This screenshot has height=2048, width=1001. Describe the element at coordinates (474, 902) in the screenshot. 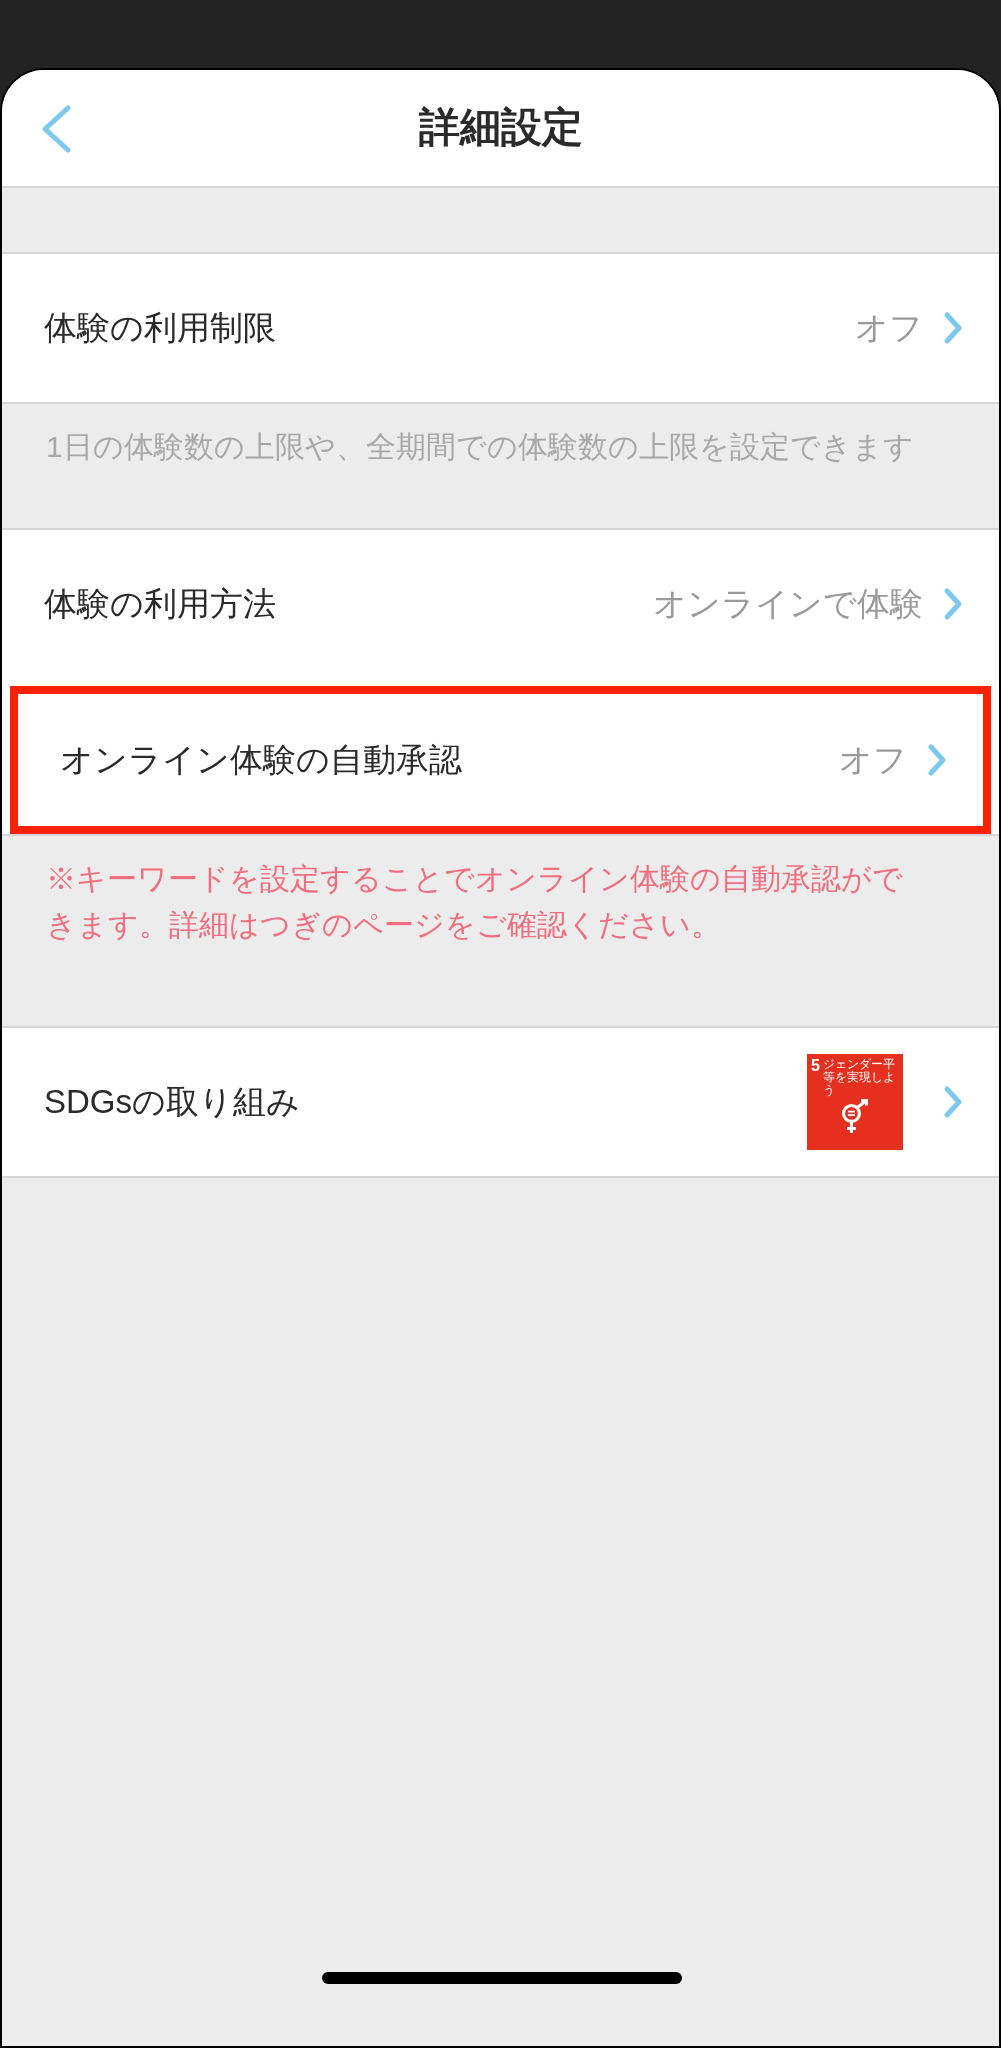

I see `warning-note: ※キーワードを設定することでオンライン体験の自動承認ができます。詳細はつぎのページをご確認ください。` at that location.